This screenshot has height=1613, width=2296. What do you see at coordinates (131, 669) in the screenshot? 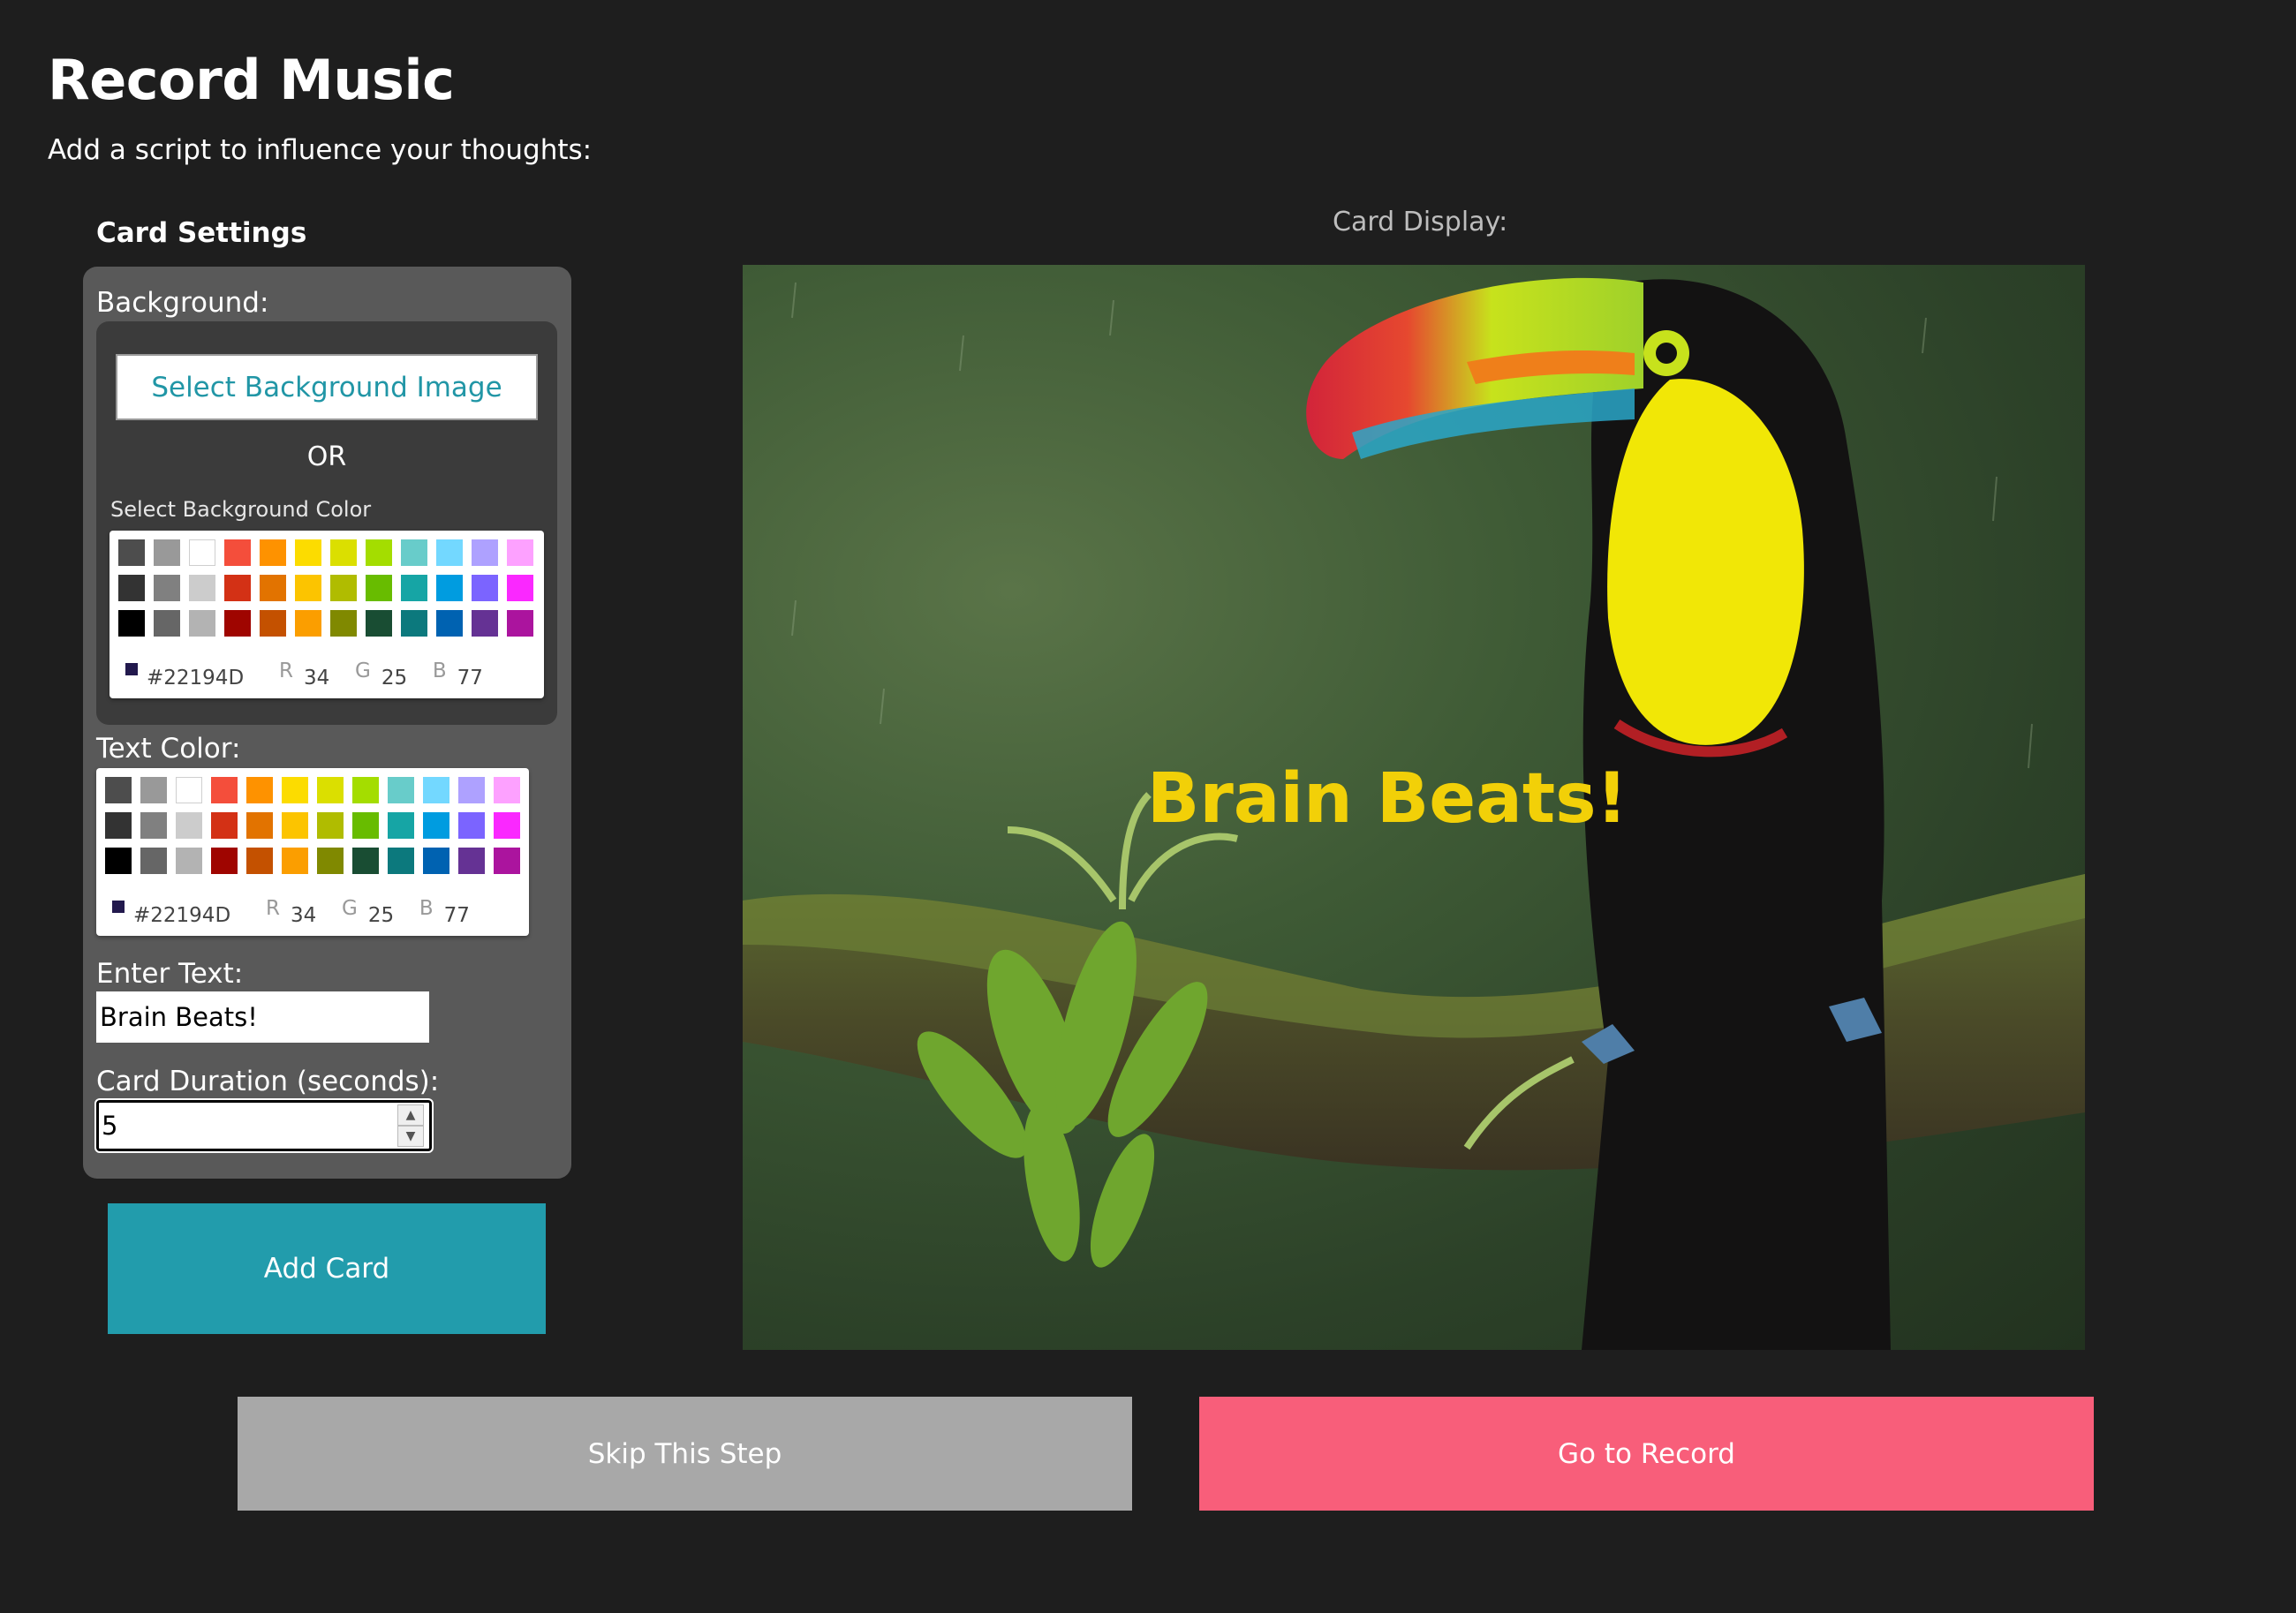
I see `background-color-chip` at bounding box center [131, 669].